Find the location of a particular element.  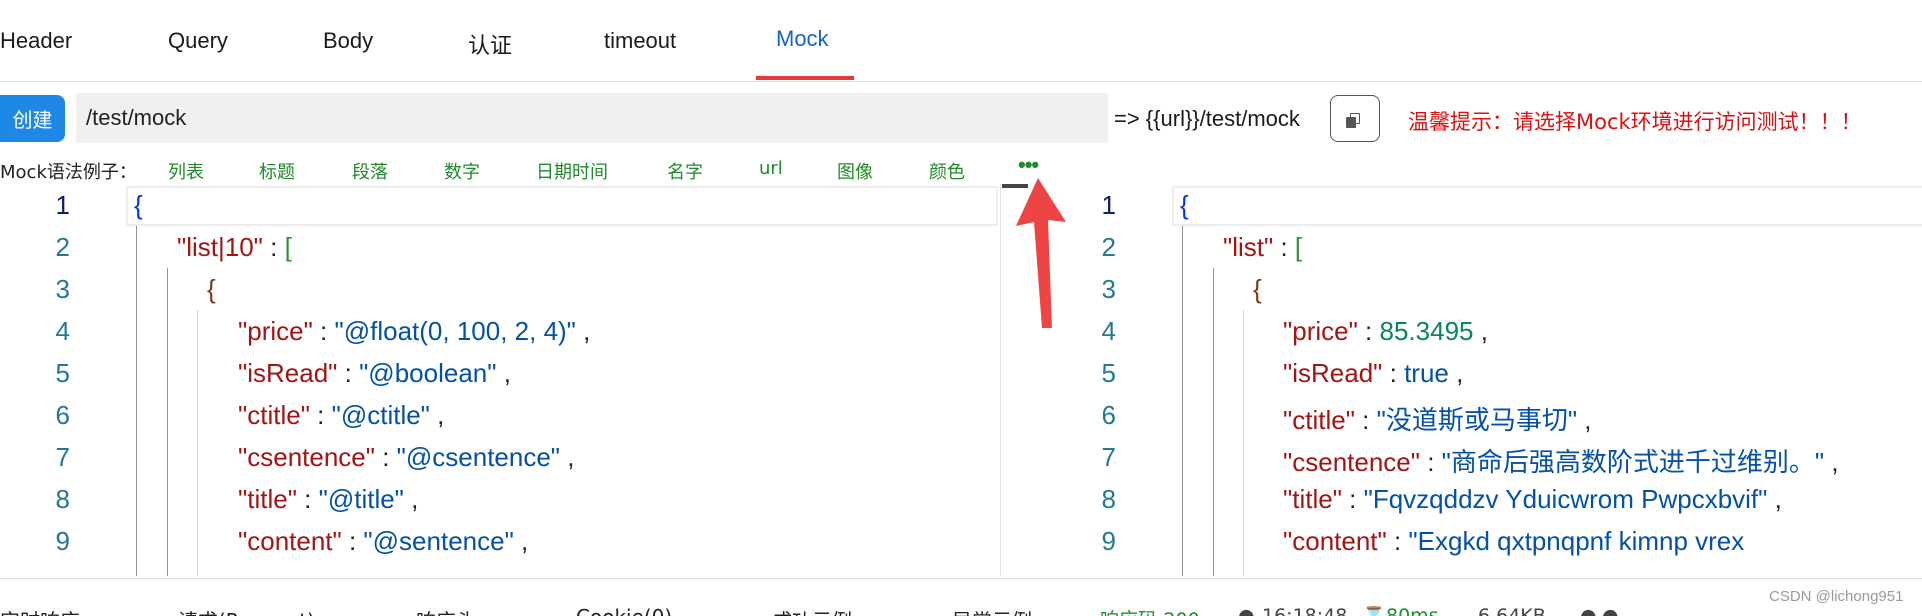

tab-auth: 认证 is located at coordinates (490, 44).